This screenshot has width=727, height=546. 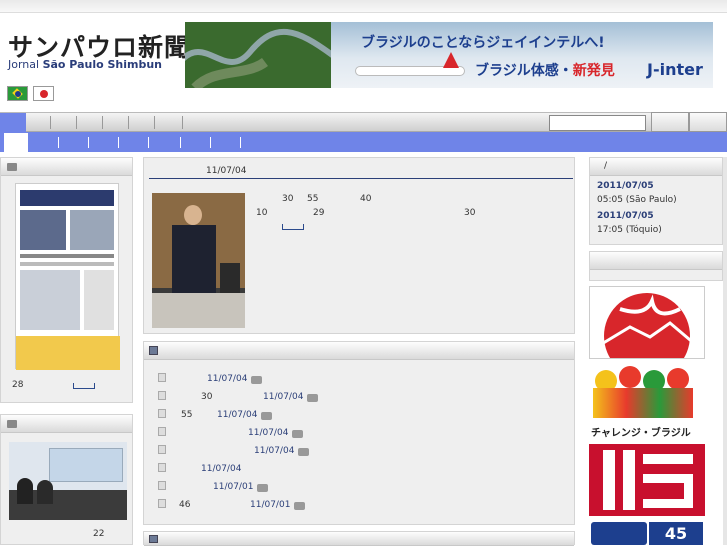 What do you see at coordinates (597, 123) in the screenshot?
I see `search-input` at bounding box center [597, 123].